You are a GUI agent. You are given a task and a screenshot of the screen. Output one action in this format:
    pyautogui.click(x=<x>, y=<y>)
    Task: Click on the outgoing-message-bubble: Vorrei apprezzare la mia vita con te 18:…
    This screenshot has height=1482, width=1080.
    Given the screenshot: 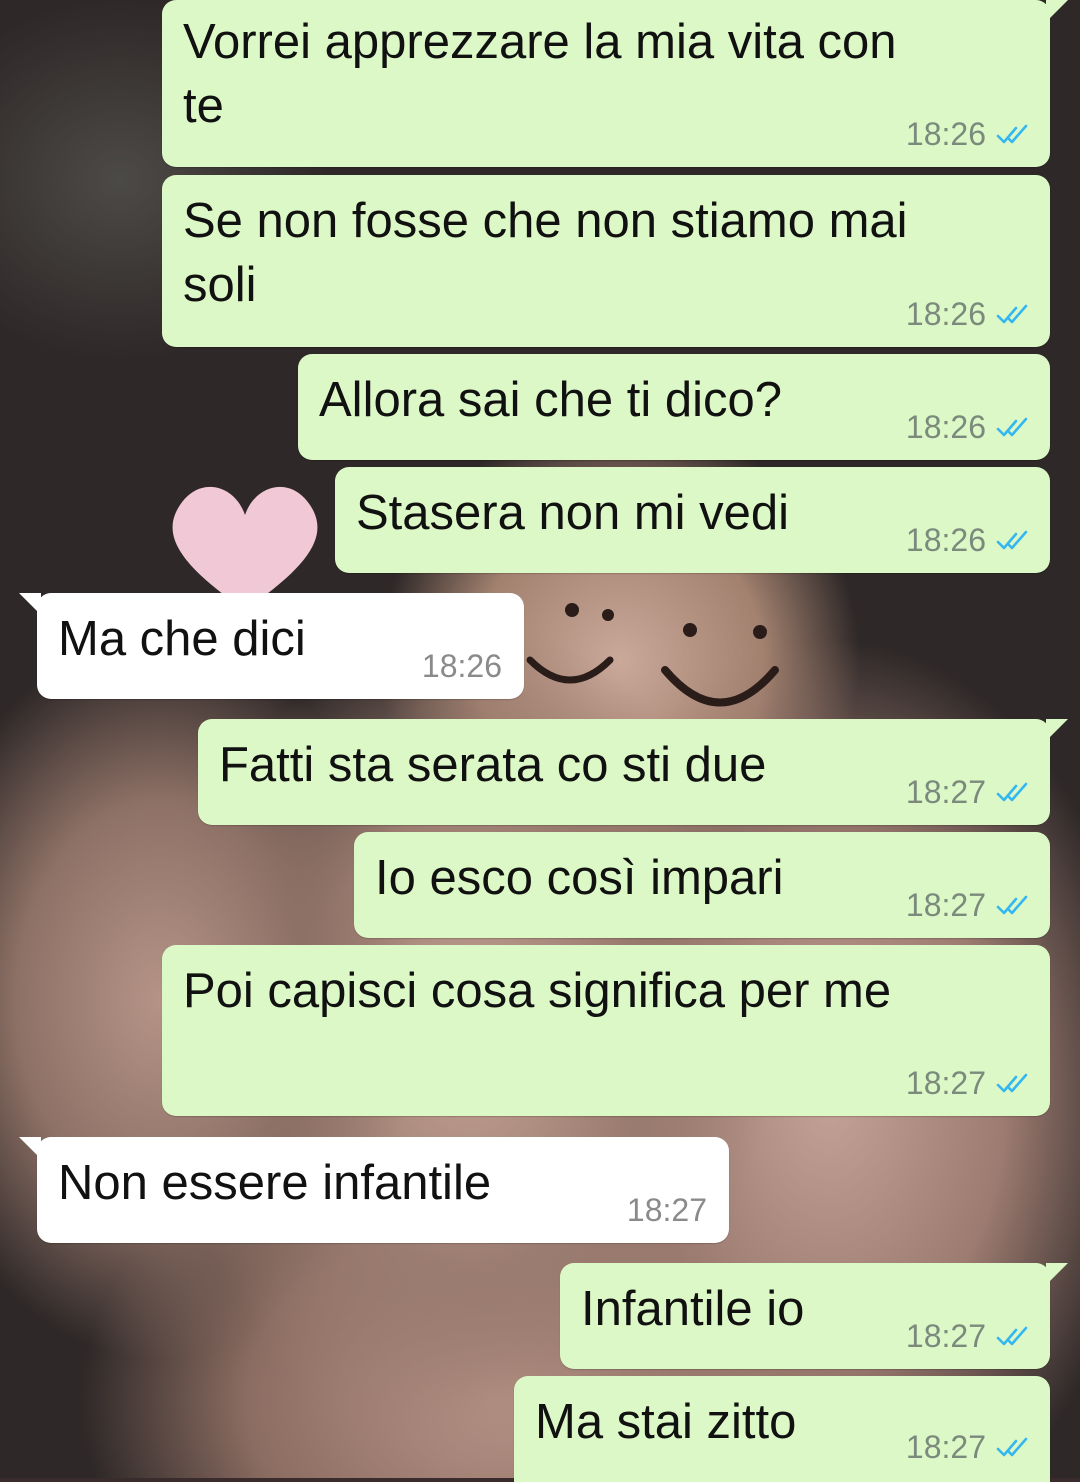 What is the action you would take?
    pyautogui.click(x=615, y=83)
    